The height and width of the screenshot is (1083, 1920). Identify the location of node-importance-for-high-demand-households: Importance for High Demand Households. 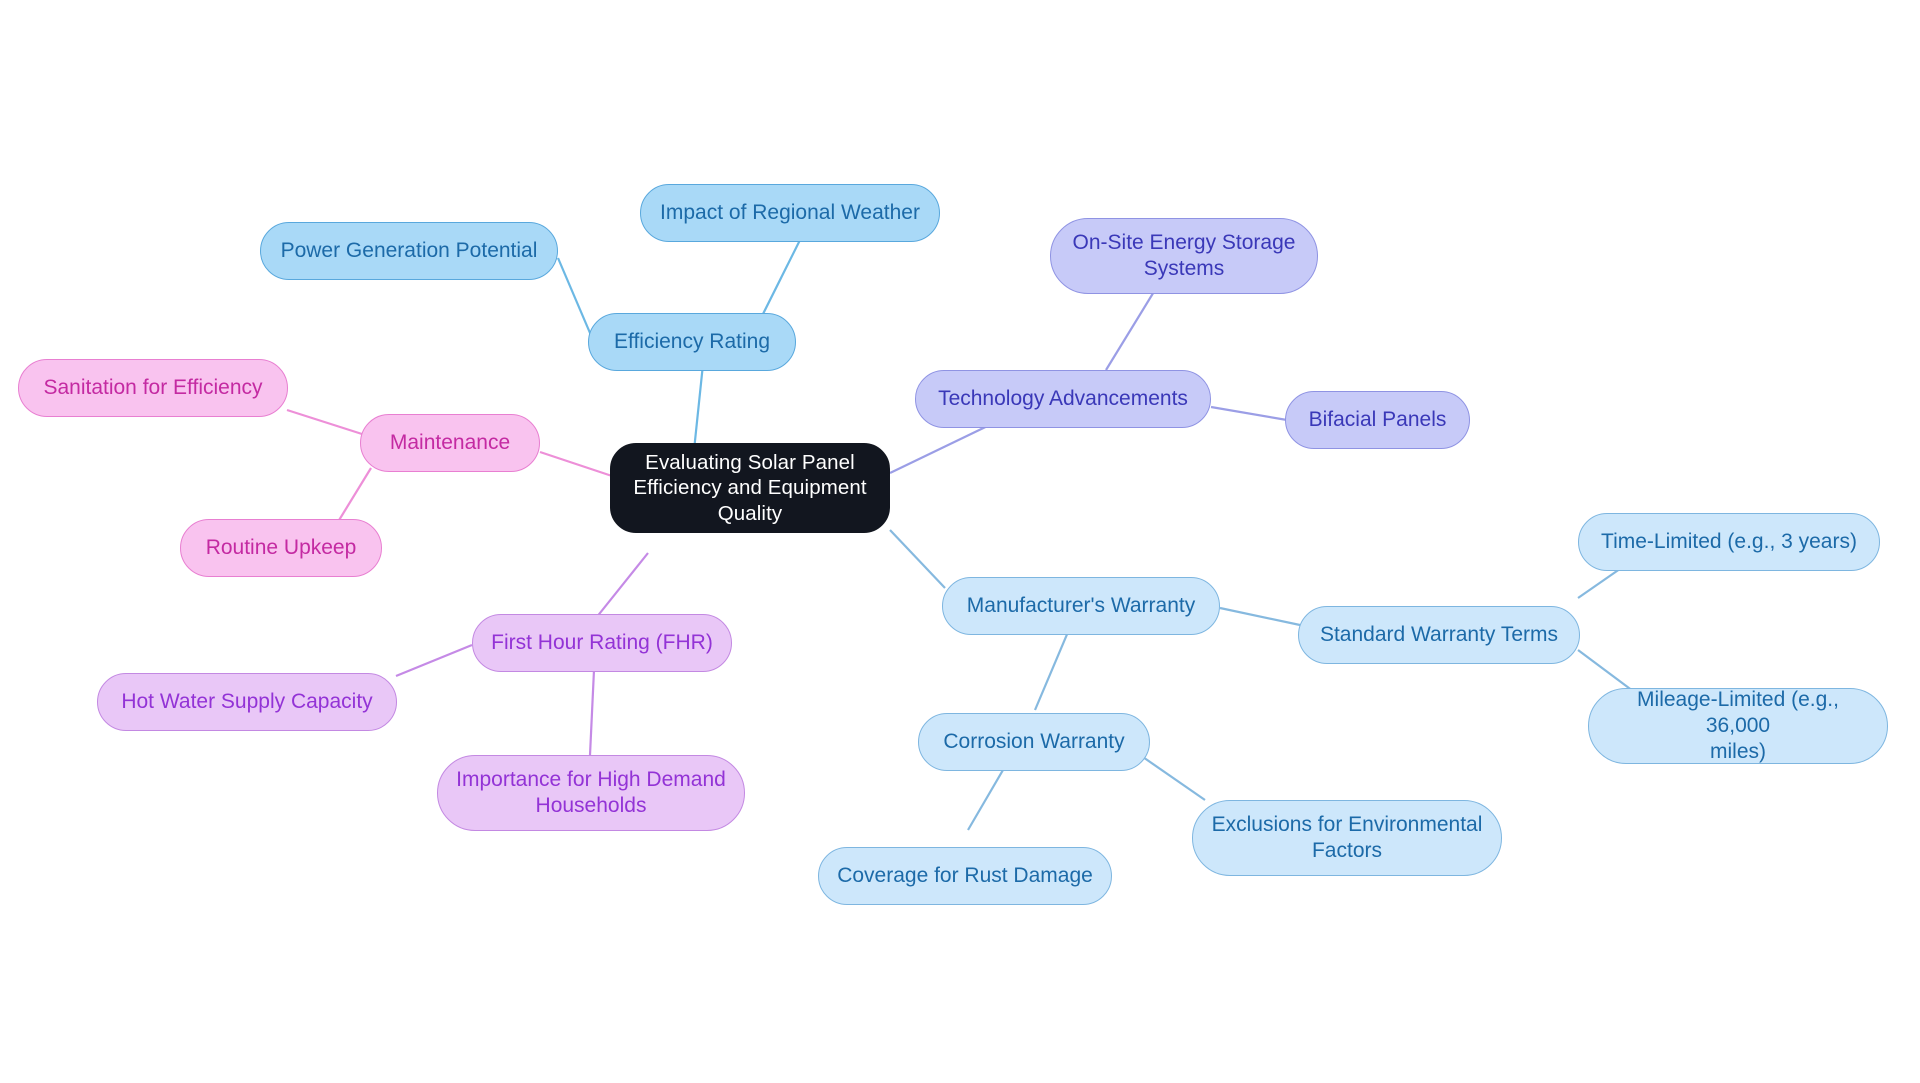
(591, 793).